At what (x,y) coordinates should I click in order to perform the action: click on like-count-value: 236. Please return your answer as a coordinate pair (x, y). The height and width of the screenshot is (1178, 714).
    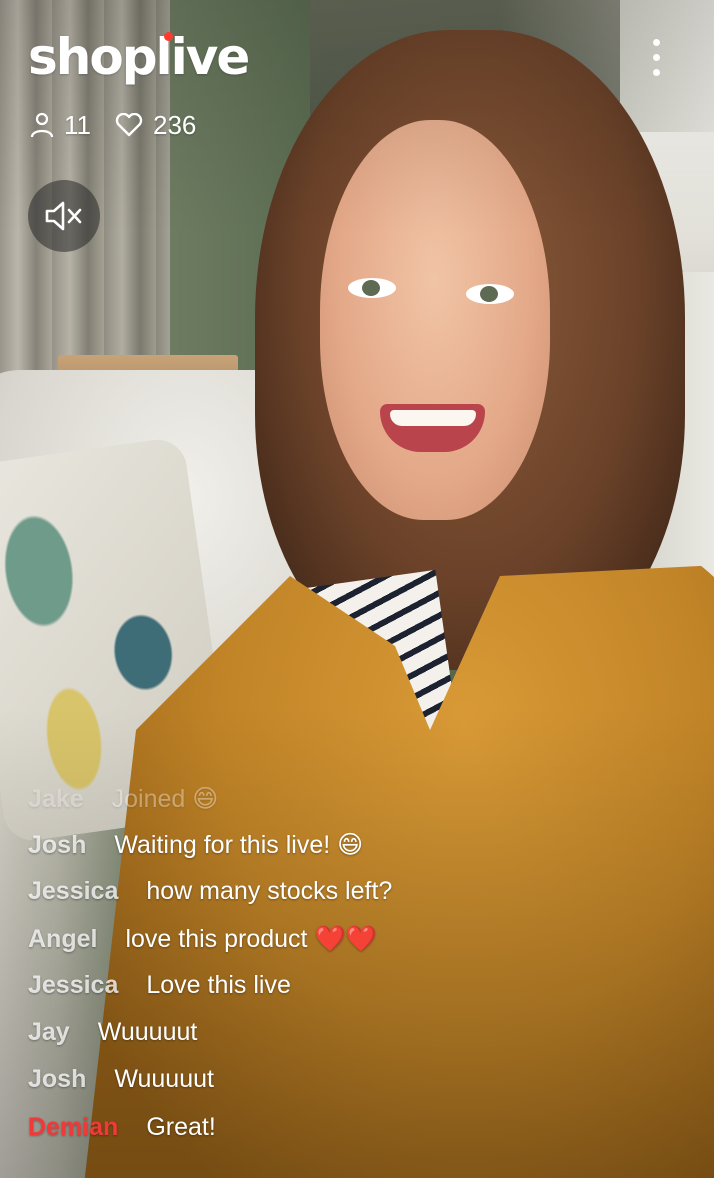
    Looking at the image, I should click on (175, 124).